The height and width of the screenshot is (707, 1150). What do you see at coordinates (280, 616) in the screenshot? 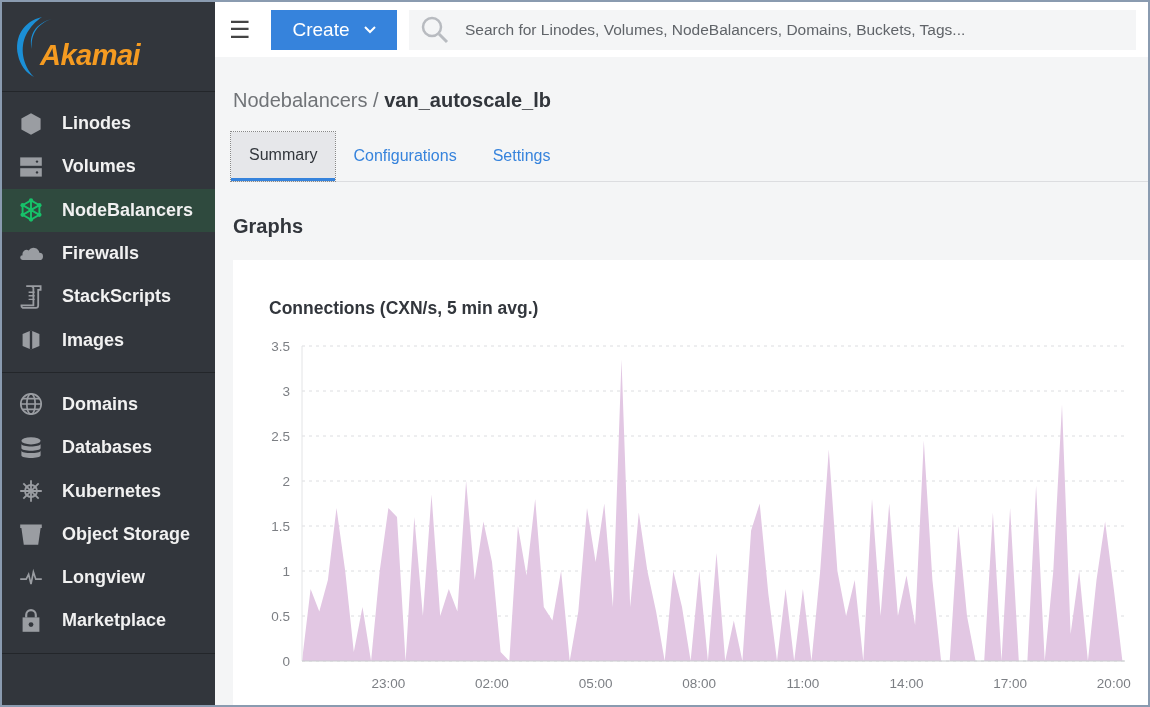
I see `y-axis-label: 0.5` at bounding box center [280, 616].